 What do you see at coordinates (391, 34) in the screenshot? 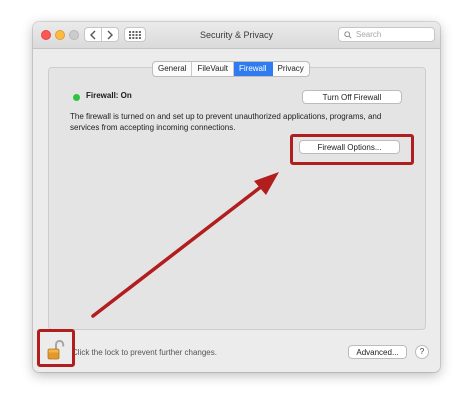
I see `search-input` at bounding box center [391, 34].